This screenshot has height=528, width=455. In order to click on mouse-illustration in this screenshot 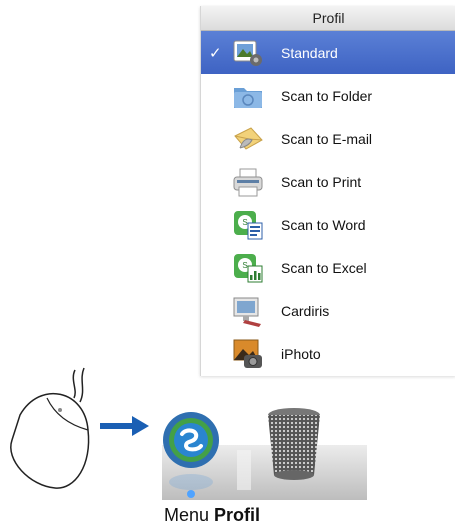, I will do `click(50, 428)`.